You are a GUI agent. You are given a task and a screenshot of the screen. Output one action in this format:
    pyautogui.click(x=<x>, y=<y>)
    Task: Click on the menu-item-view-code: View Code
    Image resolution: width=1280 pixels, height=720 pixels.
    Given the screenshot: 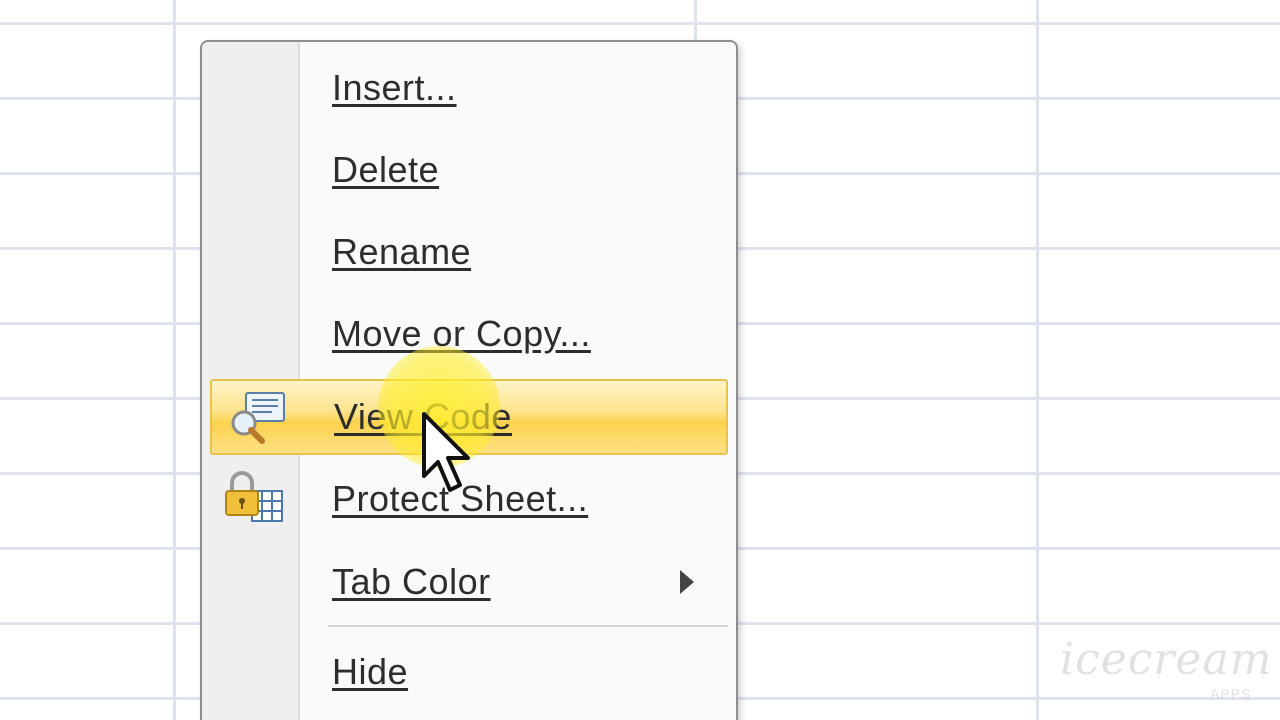 What is the action you would take?
    pyautogui.click(x=469, y=417)
    